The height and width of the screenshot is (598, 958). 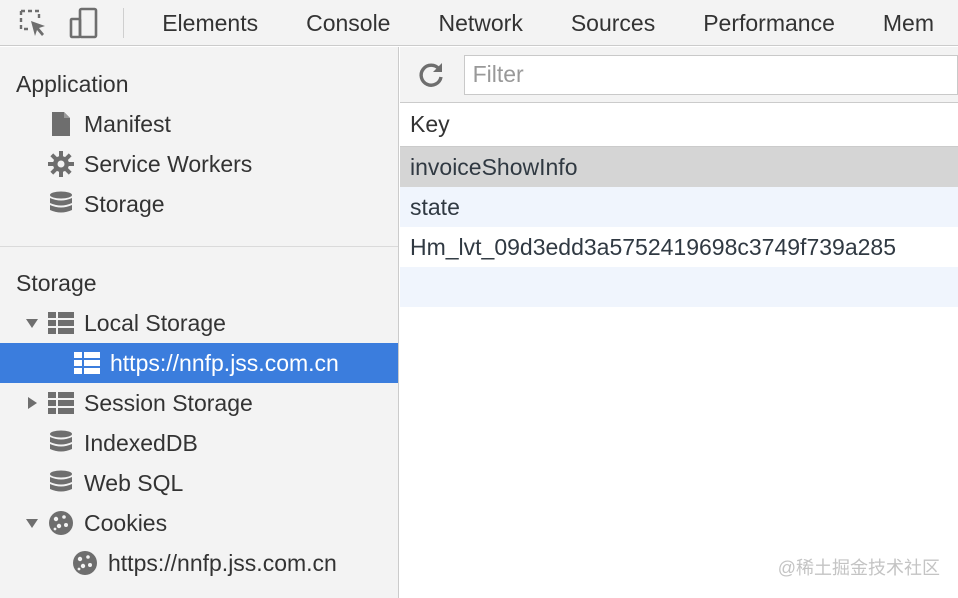 I want to click on sidebar-item-manifest: Manifest, so click(x=199, y=124).